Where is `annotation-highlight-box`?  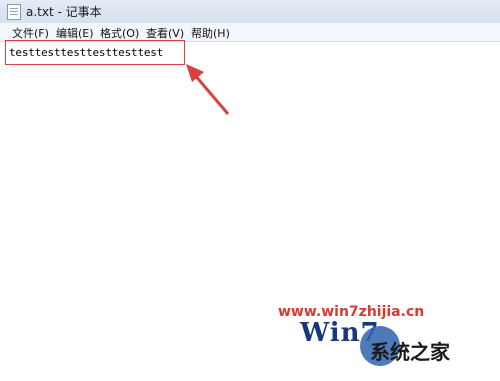 annotation-highlight-box is located at coordinates (95, 52).